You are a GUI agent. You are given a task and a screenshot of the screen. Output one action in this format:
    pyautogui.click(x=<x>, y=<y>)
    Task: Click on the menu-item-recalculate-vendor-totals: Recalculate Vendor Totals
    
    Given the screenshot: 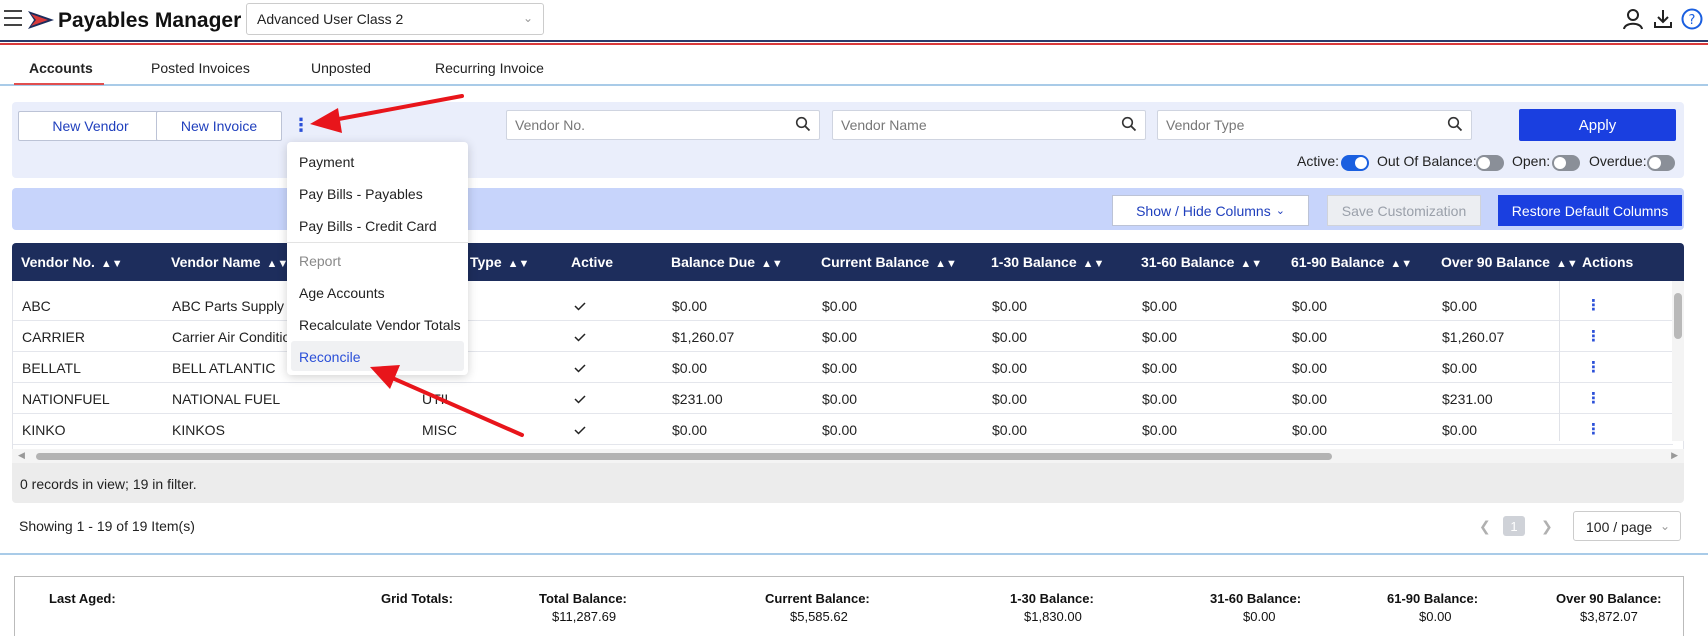 What is the action you would take?
    pyautogui.click(x=380, y=325)
    